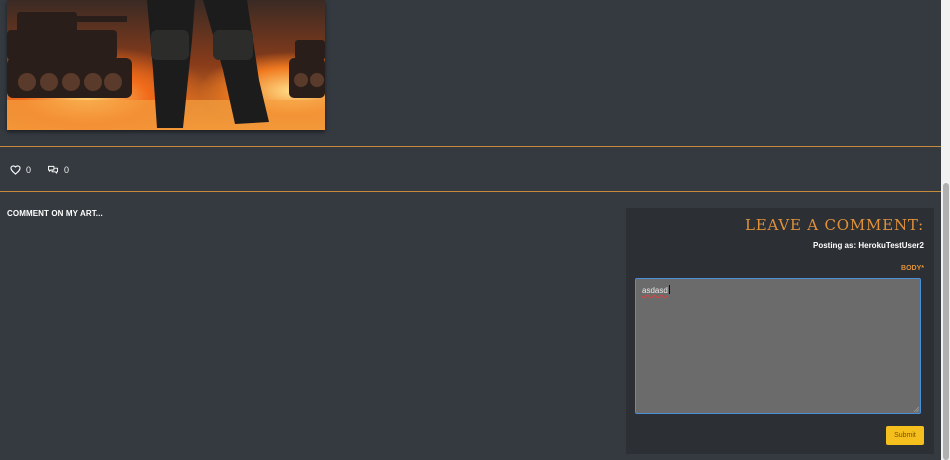 The image size is (950, 460). I want to click on divider-top, so click(470, 146).